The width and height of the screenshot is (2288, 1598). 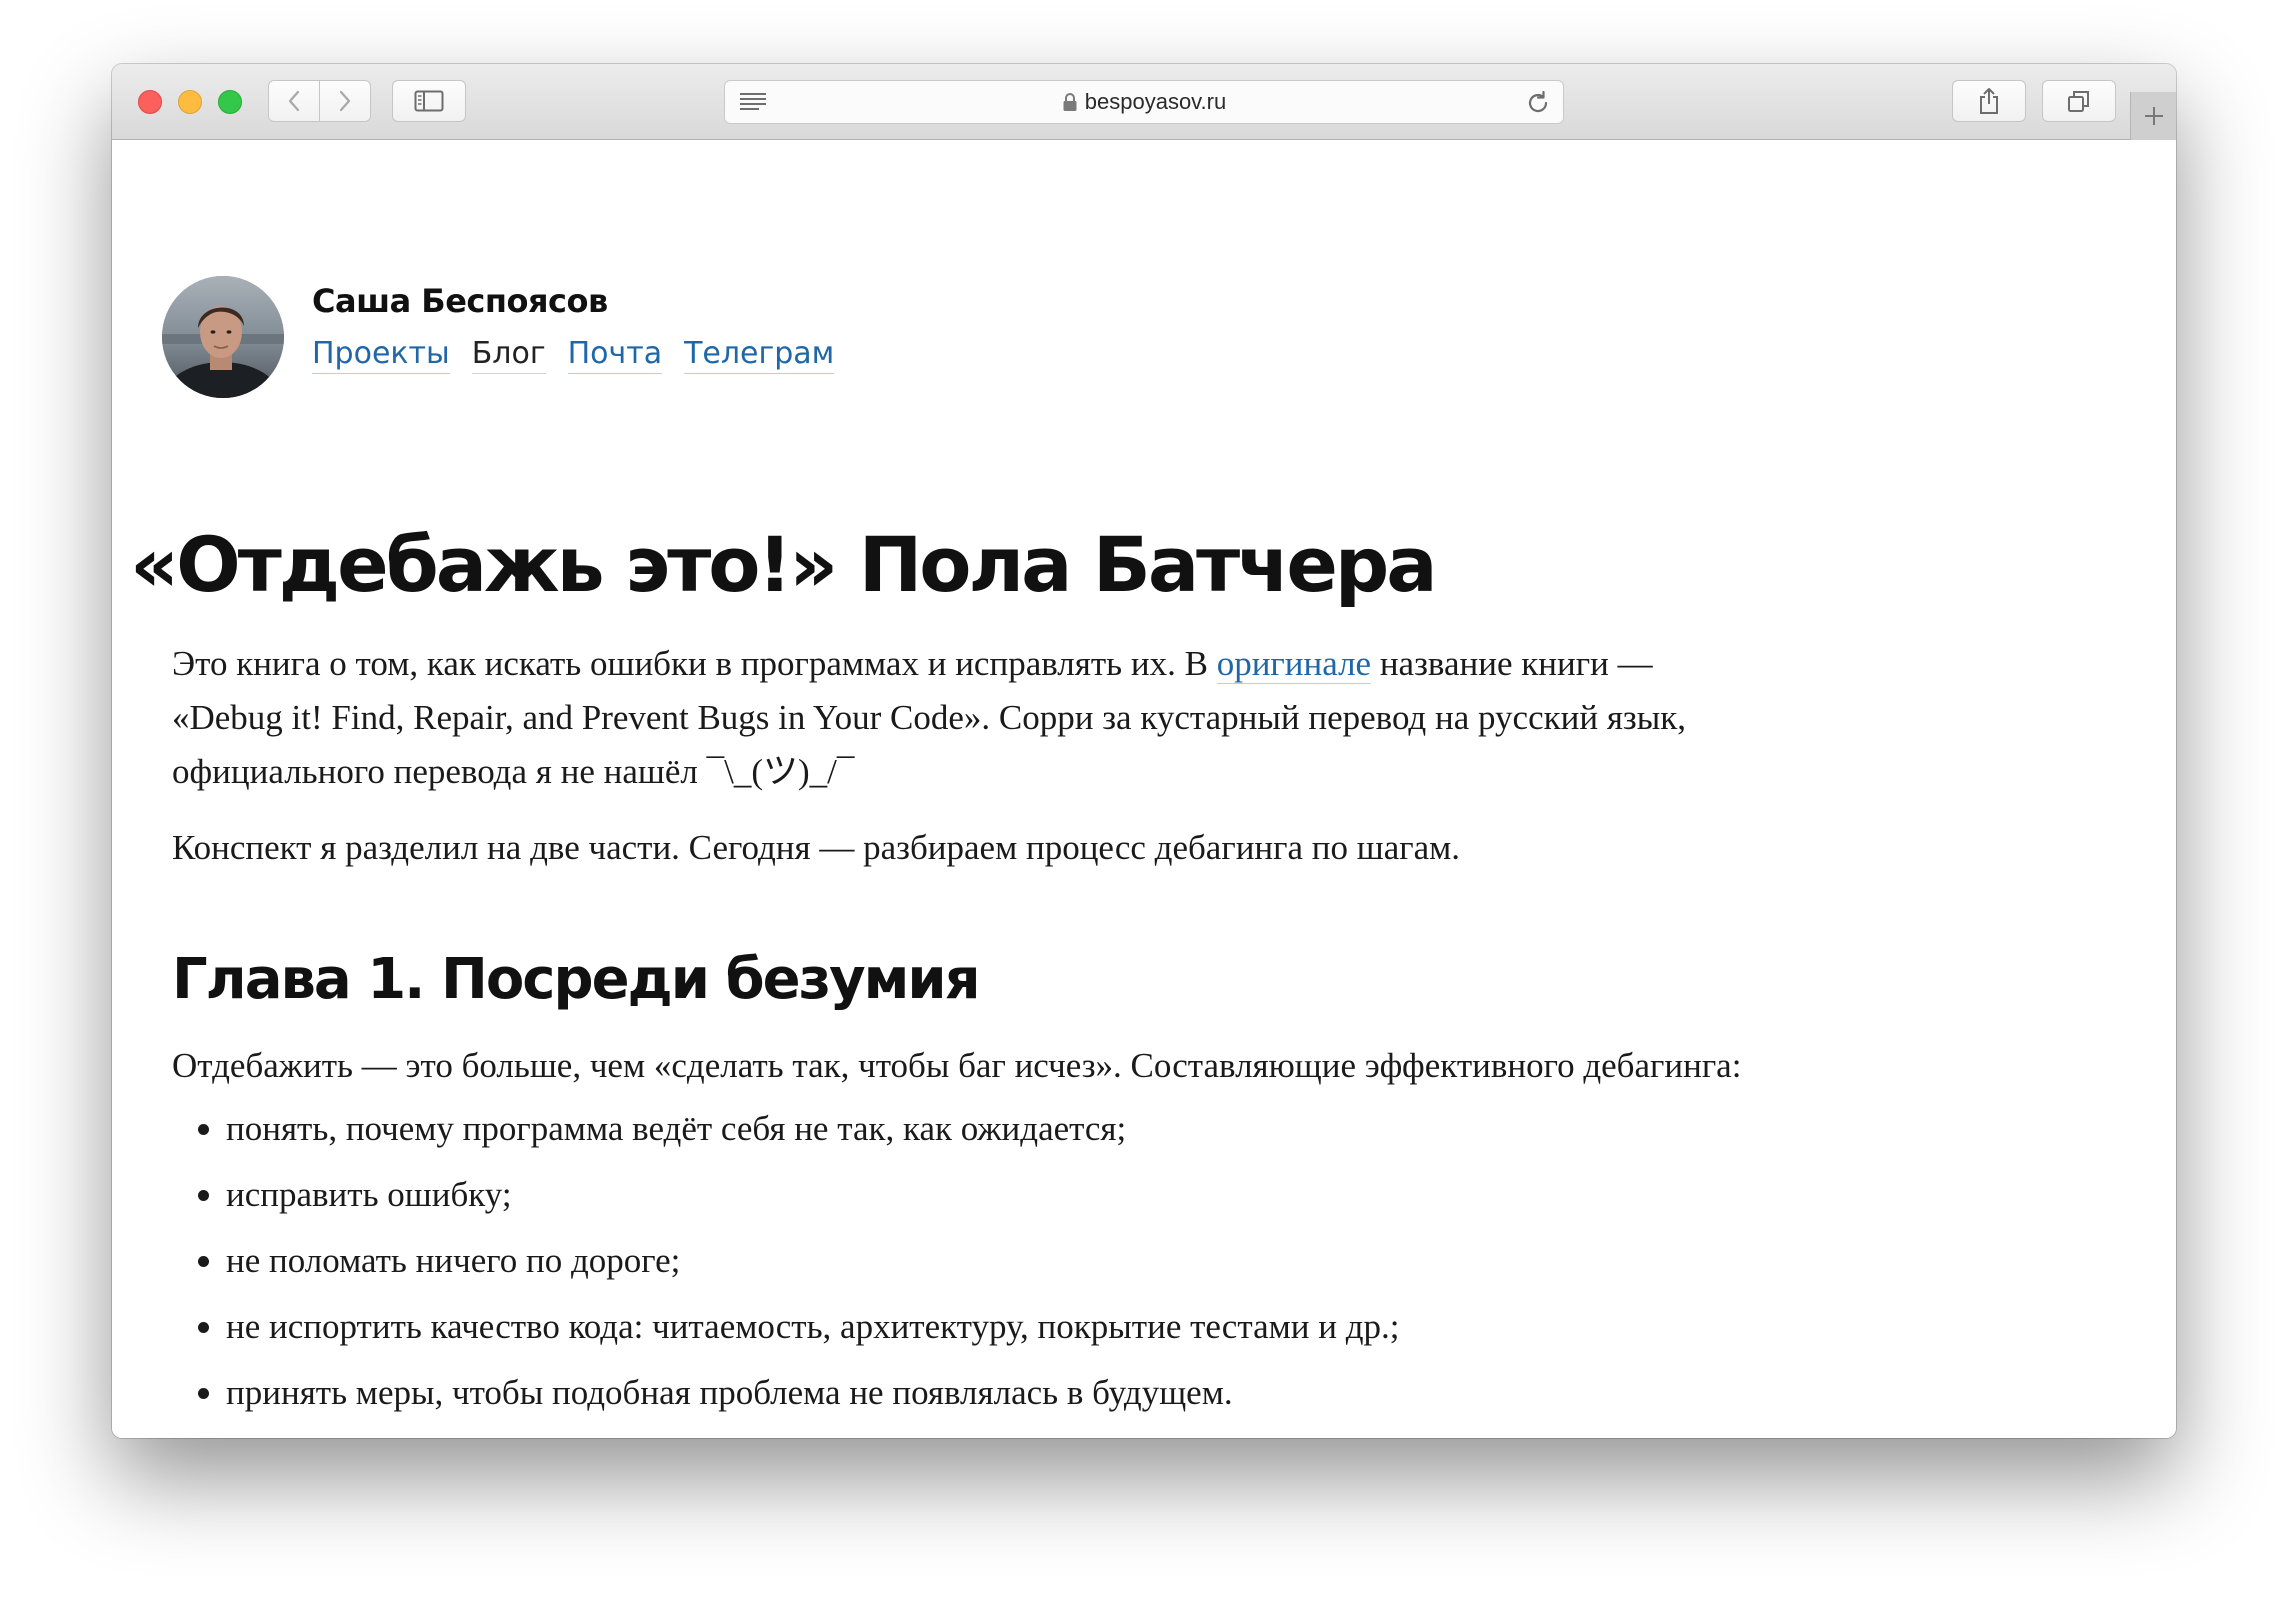 I want to click on url-text: bespoyasov.ru, so click(x=1155, y=101).